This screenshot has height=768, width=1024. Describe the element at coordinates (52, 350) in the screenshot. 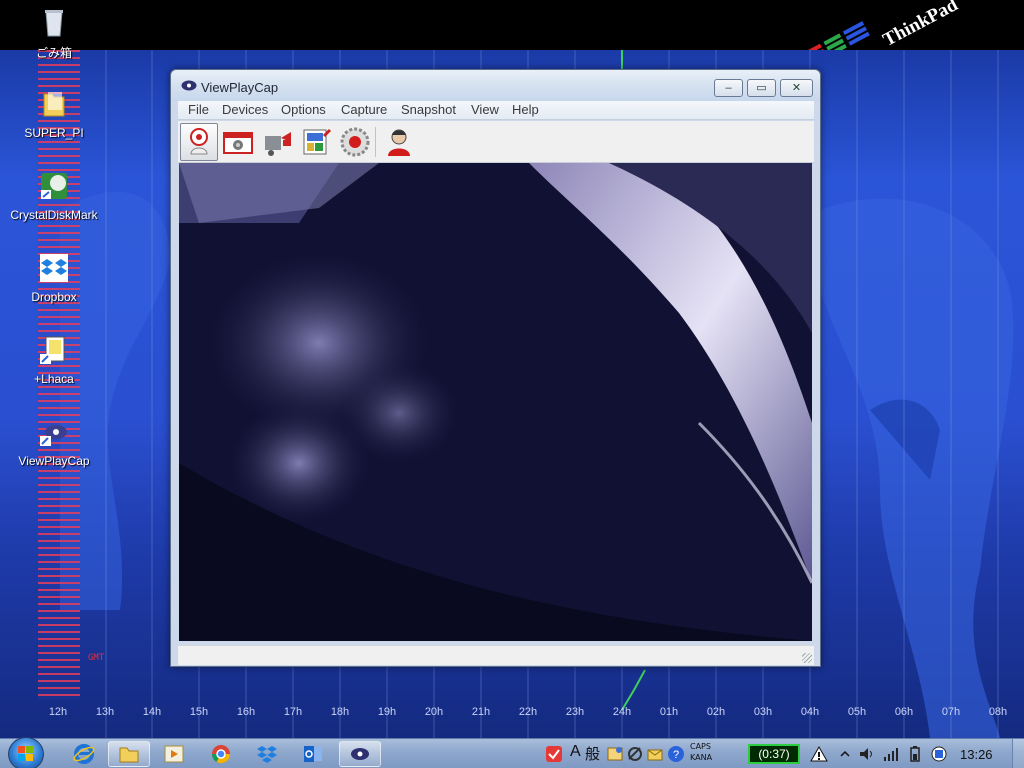

I see `lhaca-icon` at that location.